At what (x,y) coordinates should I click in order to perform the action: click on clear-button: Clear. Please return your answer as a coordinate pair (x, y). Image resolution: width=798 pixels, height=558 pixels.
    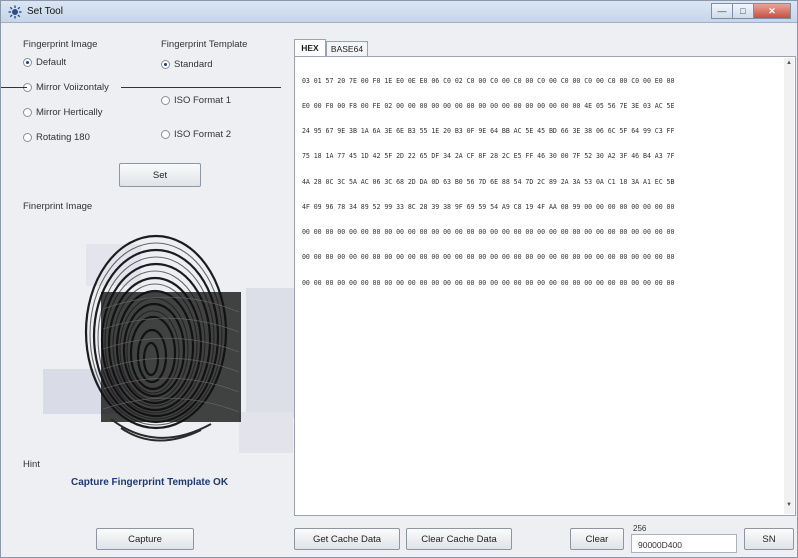
    Looking at the image, I should click on (597, 539).